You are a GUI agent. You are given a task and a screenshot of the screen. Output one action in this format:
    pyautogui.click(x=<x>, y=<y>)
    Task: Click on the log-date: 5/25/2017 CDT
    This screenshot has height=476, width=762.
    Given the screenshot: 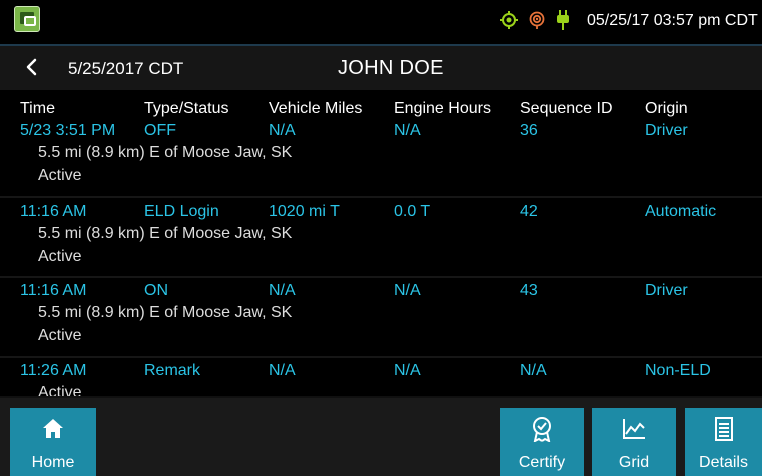 What is the action you would take?
    pyautogui.click(x=126, y=68)
    